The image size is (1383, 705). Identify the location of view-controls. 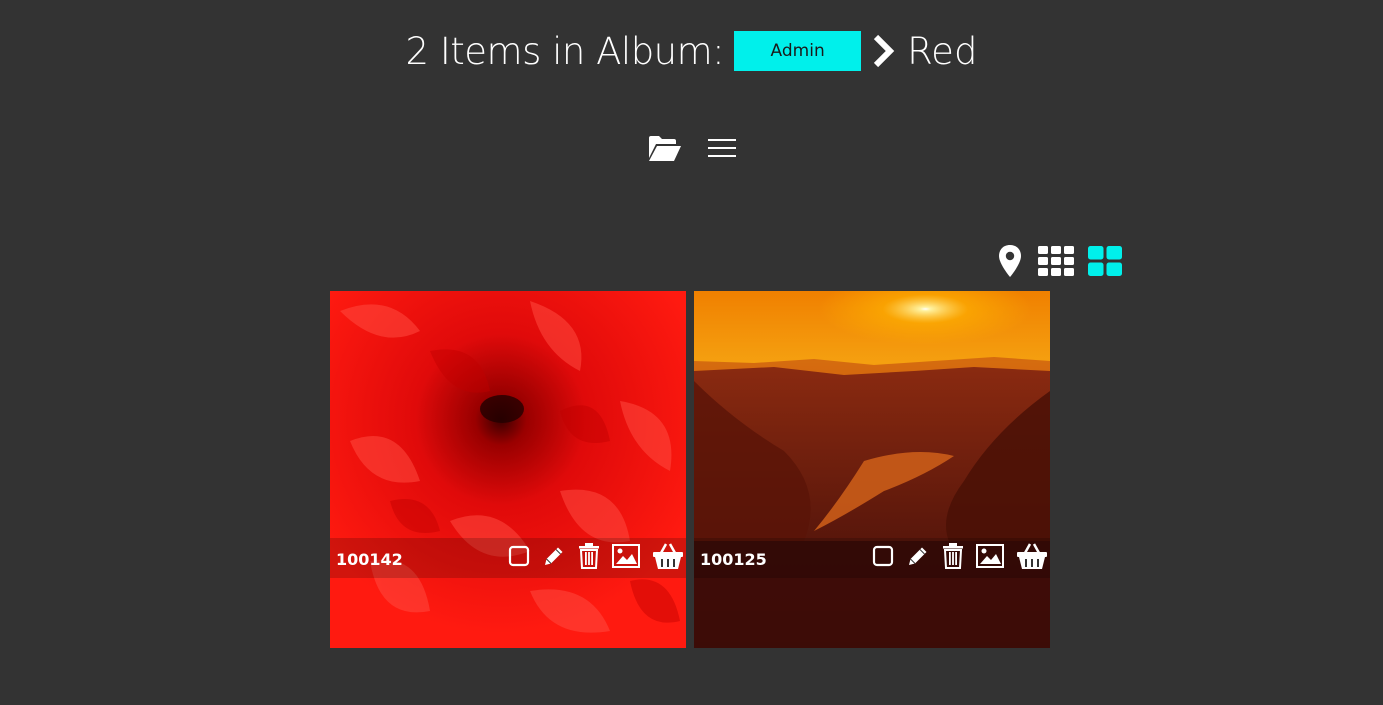
(1059, 261).